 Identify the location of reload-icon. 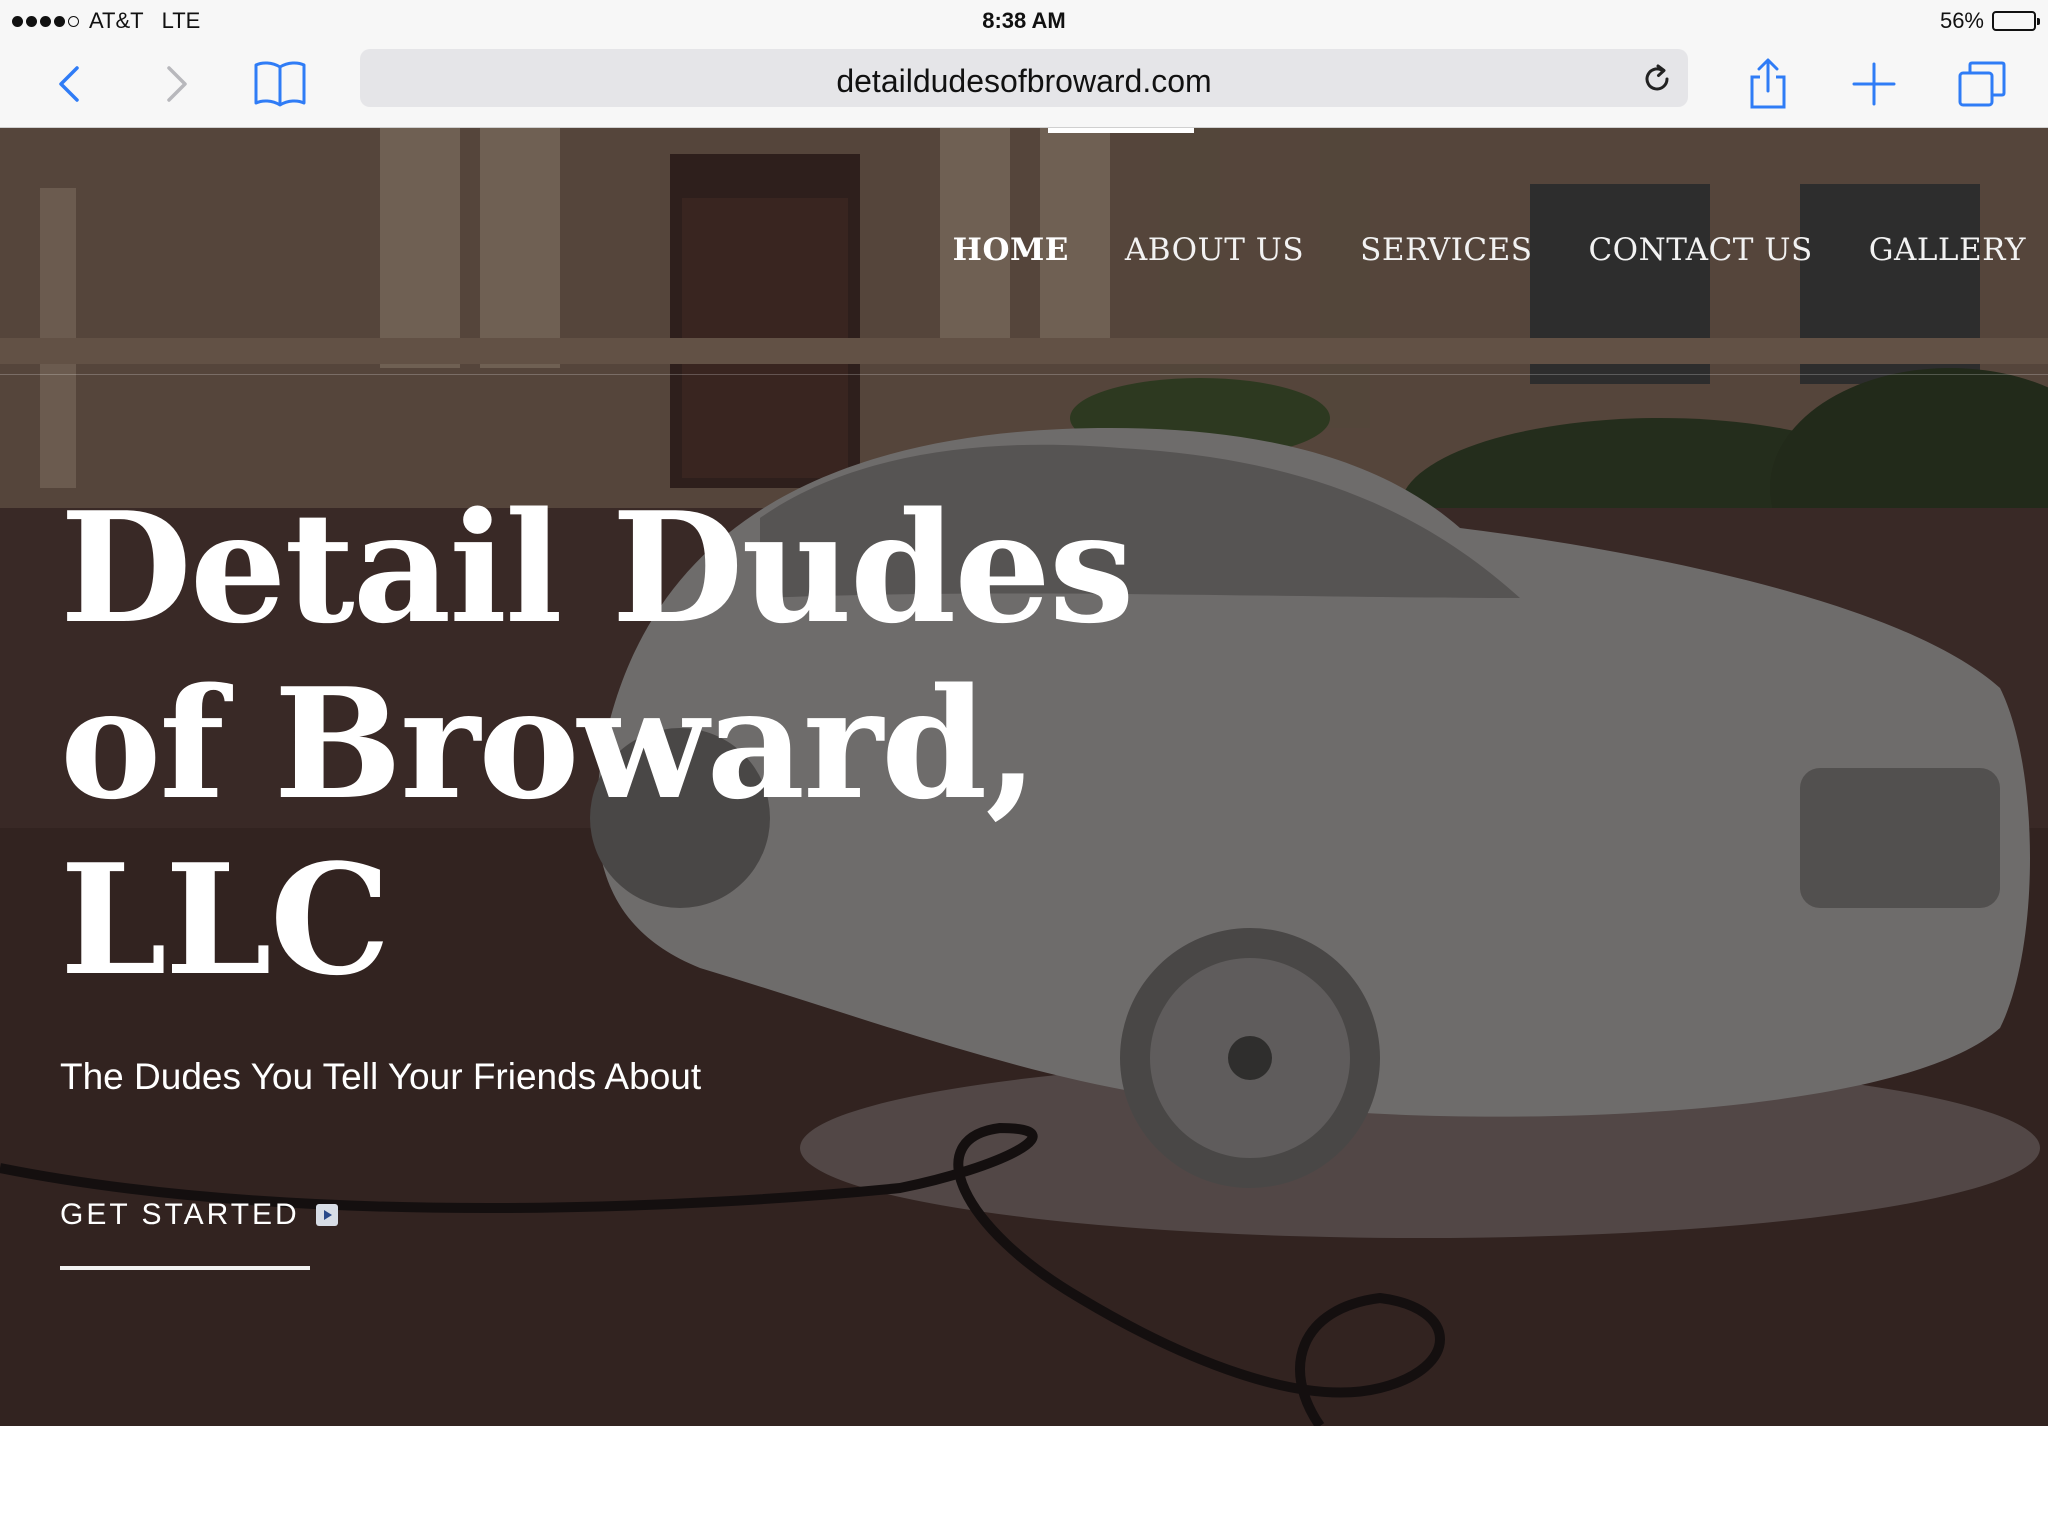
(1657, 77).